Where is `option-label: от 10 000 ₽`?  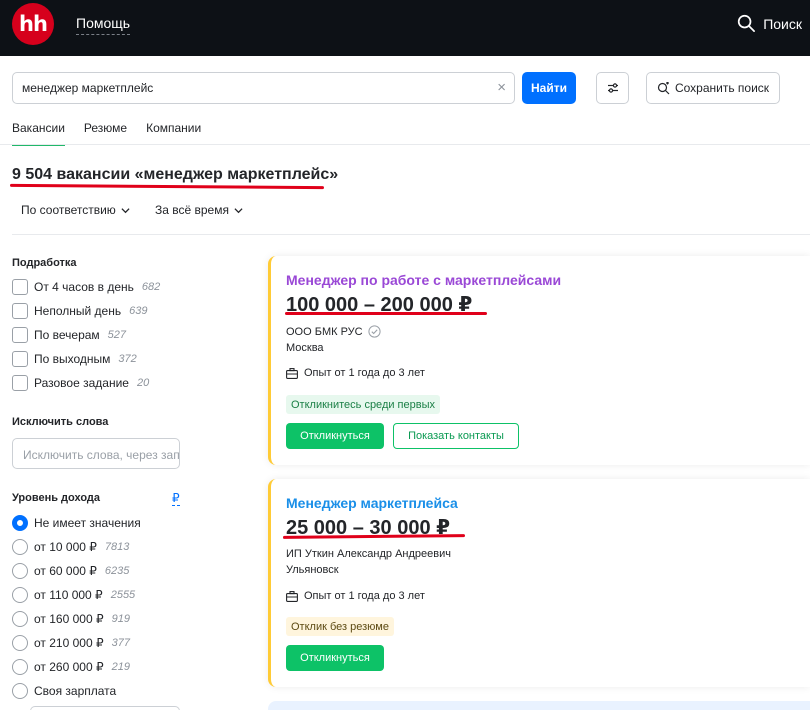
option-label: от 10 000 ₽ is located at coordinates (65, 547).